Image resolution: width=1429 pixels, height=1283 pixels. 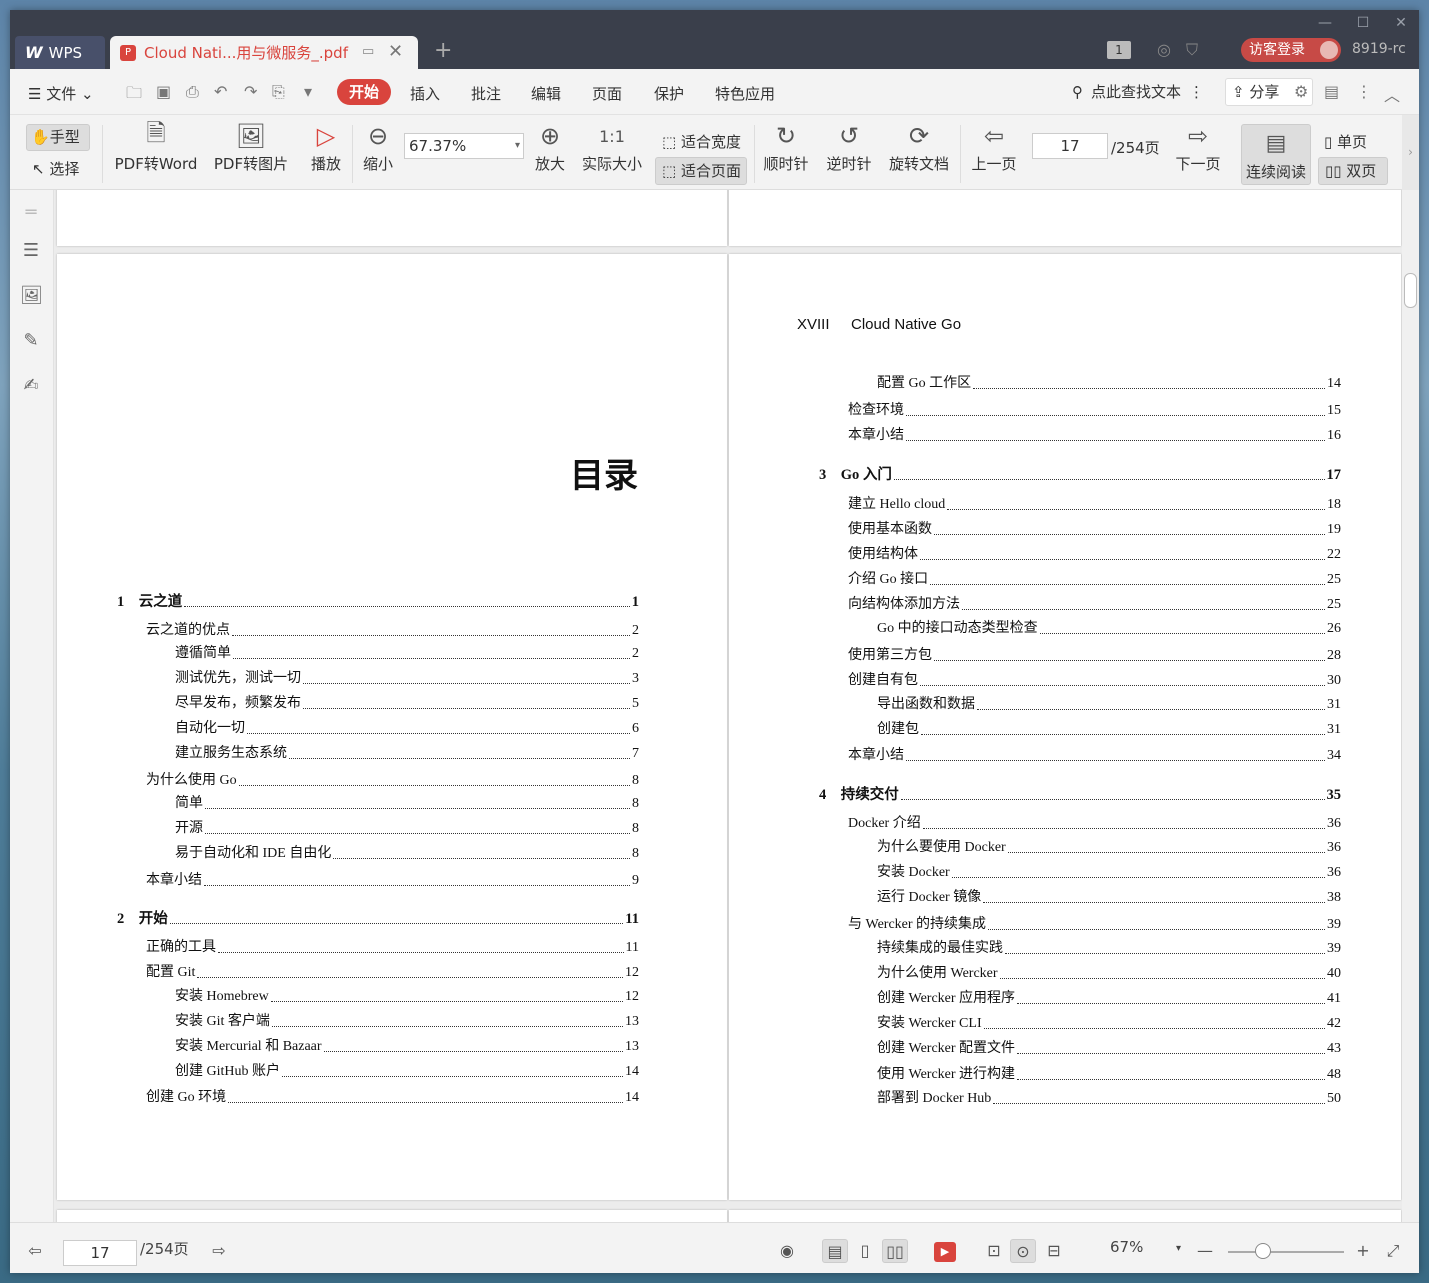 I want to click on toc-entry: 建立服务生态系统 7, so click(x=407, y=754).